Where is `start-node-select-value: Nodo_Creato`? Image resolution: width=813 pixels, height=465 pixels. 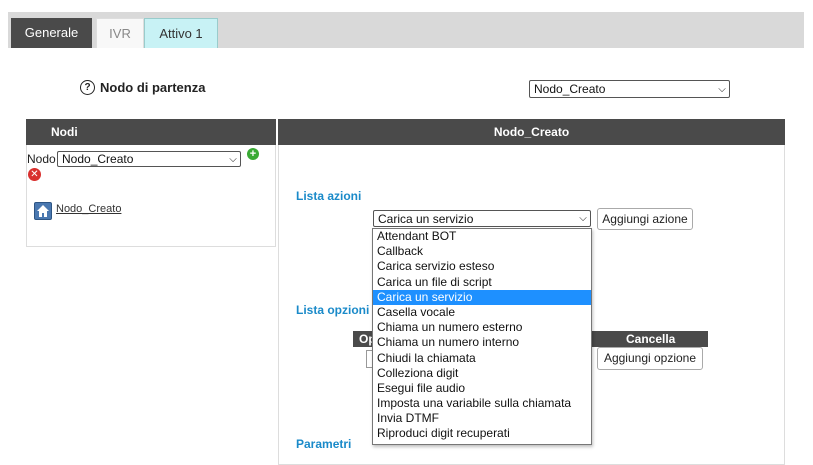
start-node-select-value: Nodo_Creato is located at coordinates (570, 89).